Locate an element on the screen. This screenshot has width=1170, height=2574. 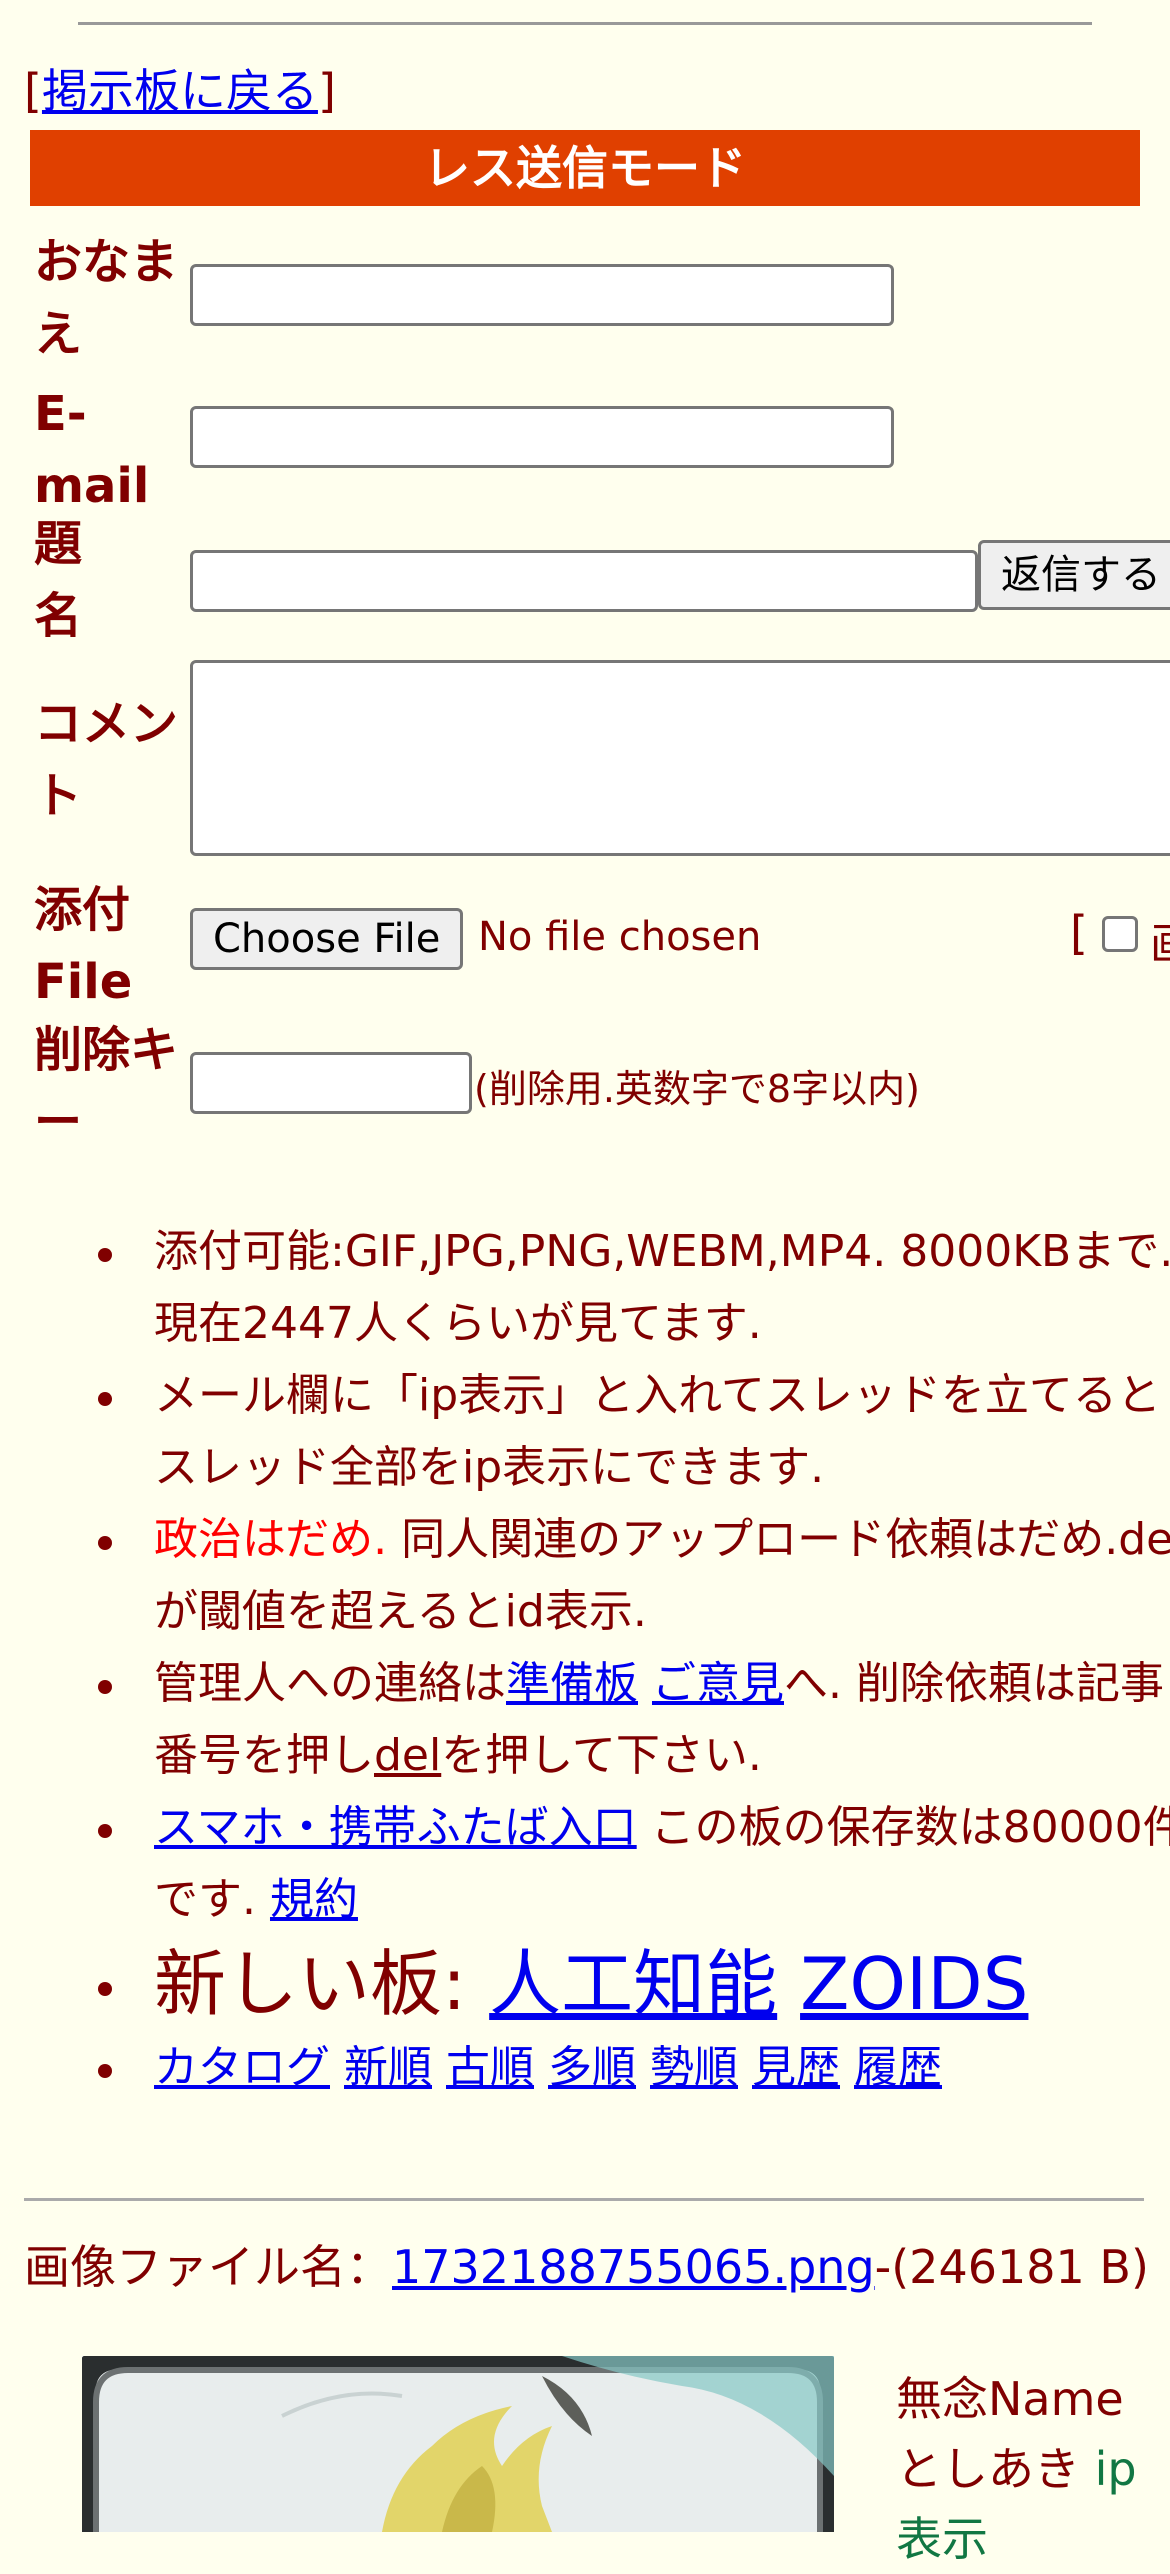
post-author: としあき is located at coordinates (988, 2469).